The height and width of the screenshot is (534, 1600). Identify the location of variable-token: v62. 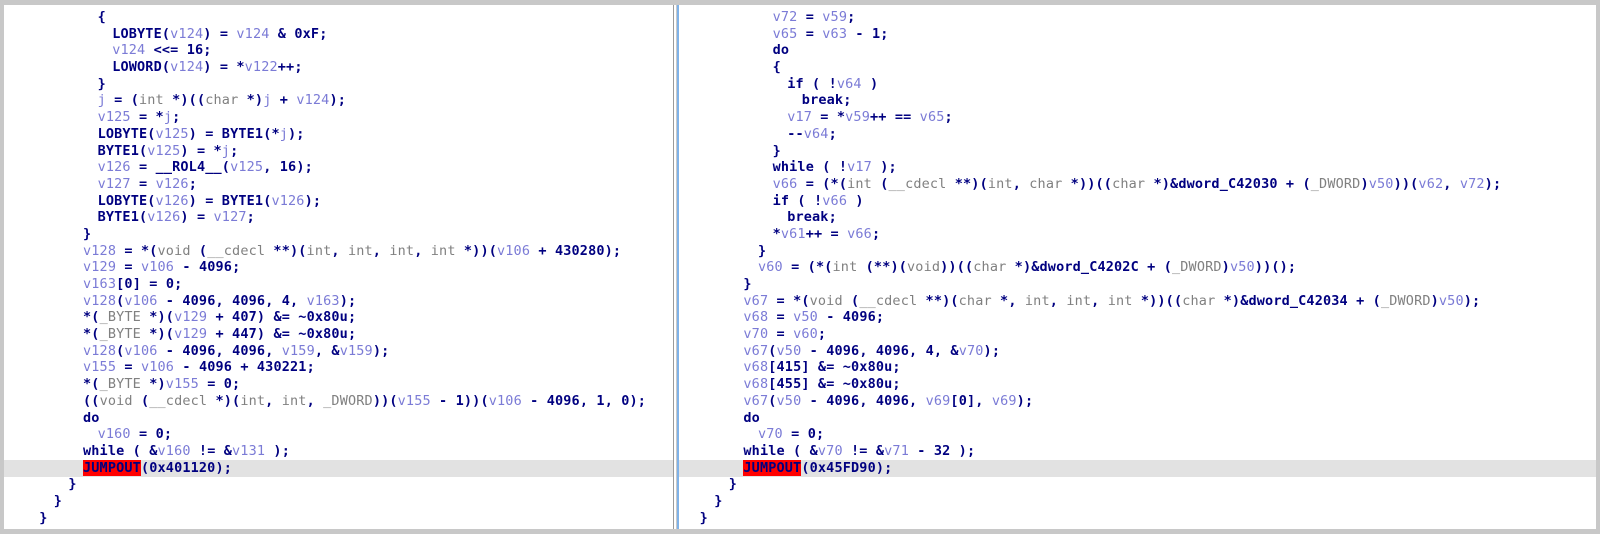
(1430, 184).